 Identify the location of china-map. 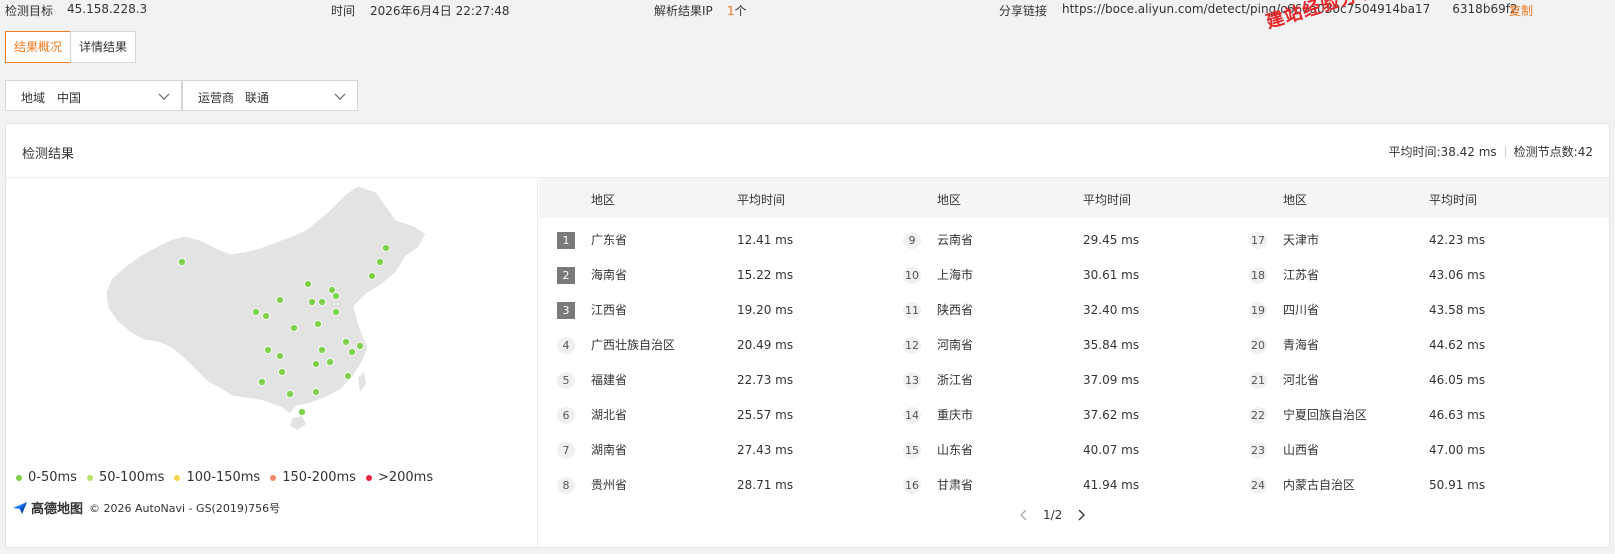
(266, 307).